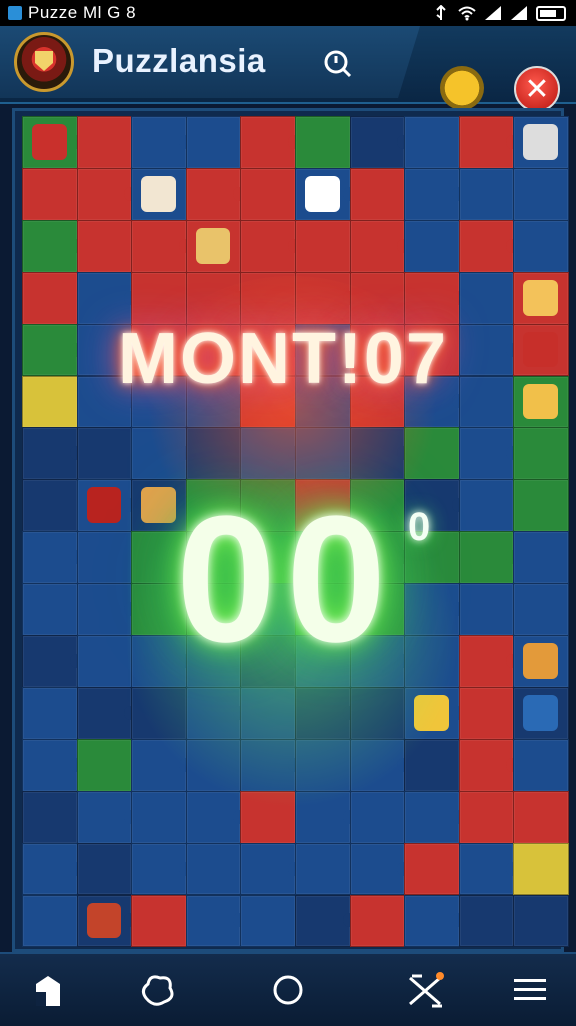  What do you see at coordinates (441, 12) in the screenshot?
I see `usb-icon` at bounding box center [441, 12].